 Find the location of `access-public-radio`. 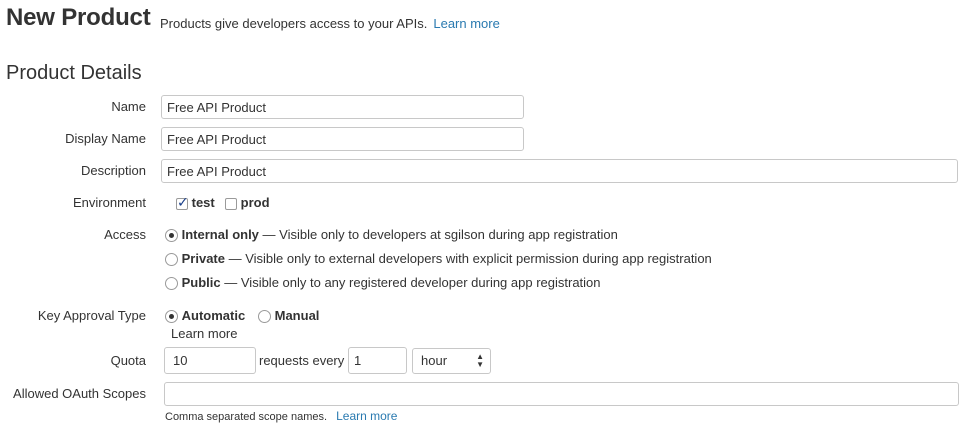

access-public-radio is located at coordinates (171, 284).